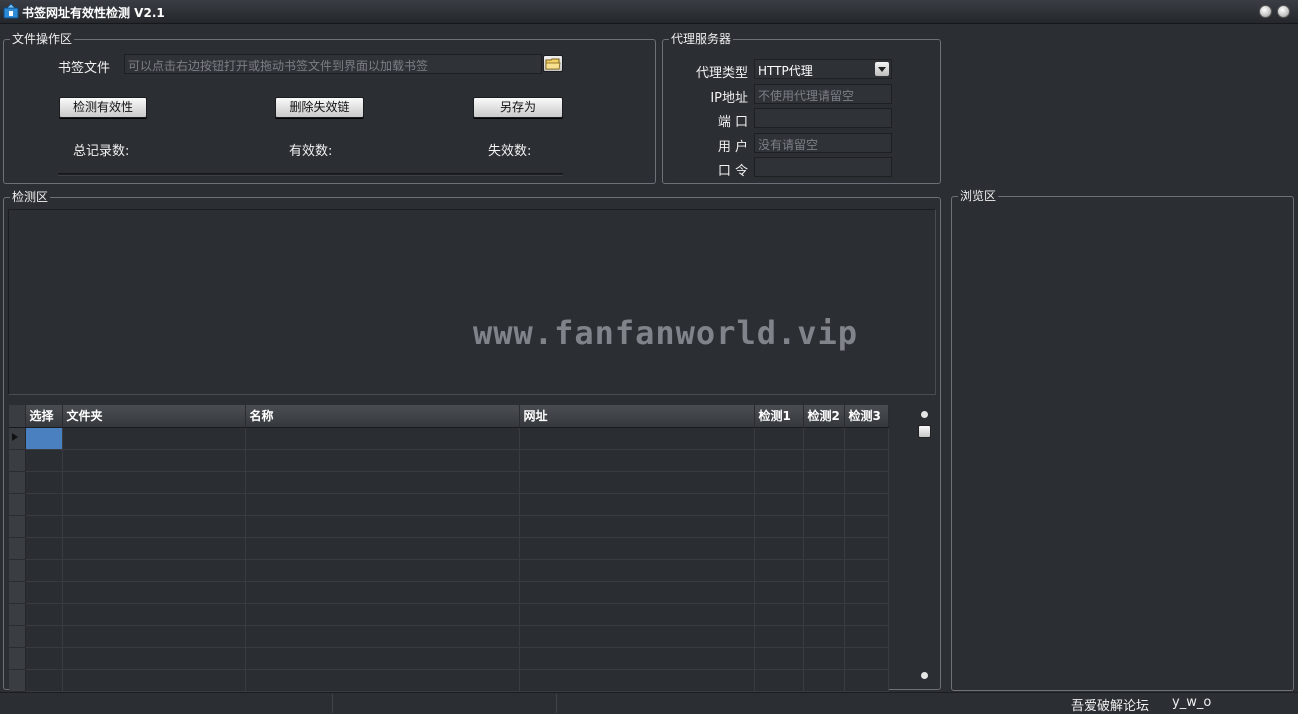  What do you see at coordinates (779, 416) in the screenshot?
I see `column-header-check1: 检测1` at bounding box center [779, 416].